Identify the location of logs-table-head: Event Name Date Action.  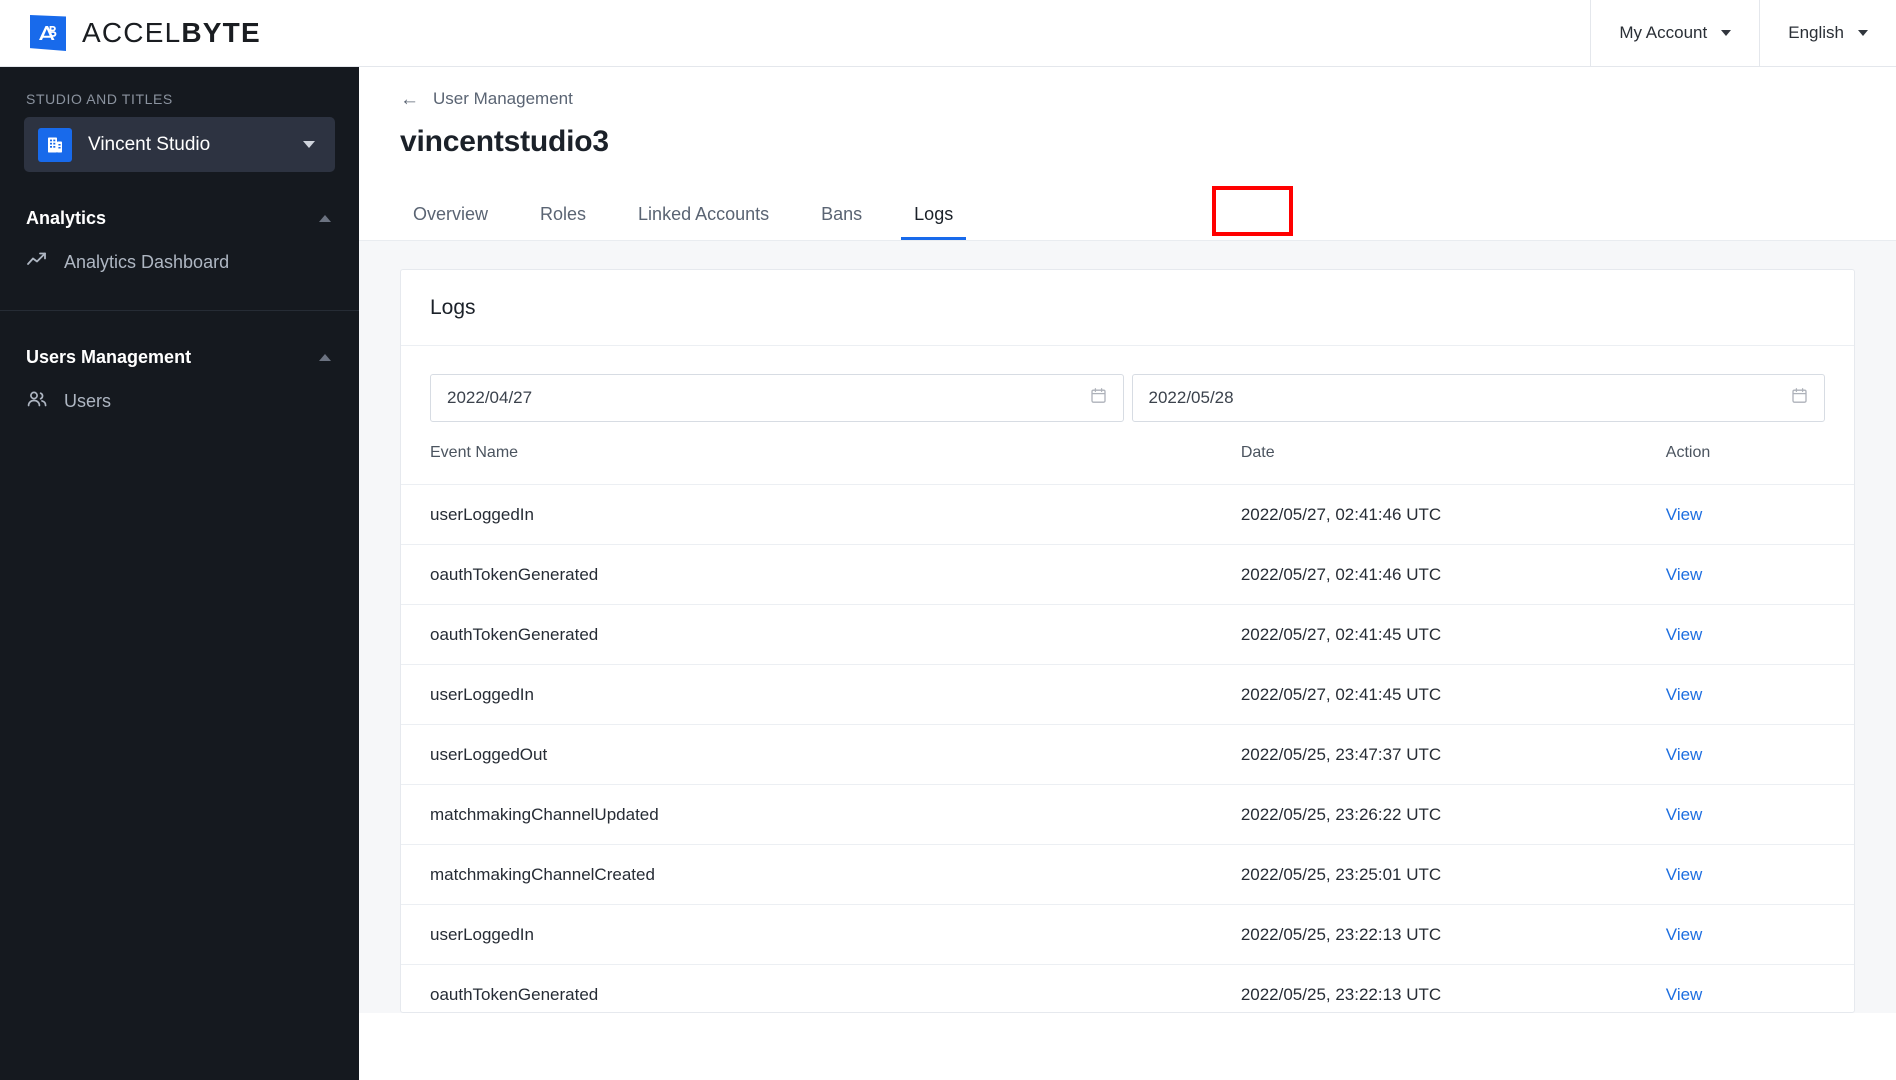
(1127, 464).